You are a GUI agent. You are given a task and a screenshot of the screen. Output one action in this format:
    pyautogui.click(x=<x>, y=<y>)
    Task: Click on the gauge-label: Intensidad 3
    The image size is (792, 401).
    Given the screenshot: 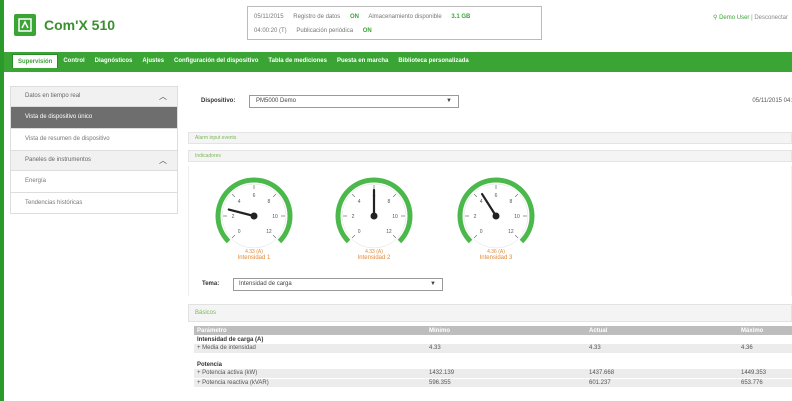 What is the action you would take?
    pyautogui.click(x=496, y=258)
    